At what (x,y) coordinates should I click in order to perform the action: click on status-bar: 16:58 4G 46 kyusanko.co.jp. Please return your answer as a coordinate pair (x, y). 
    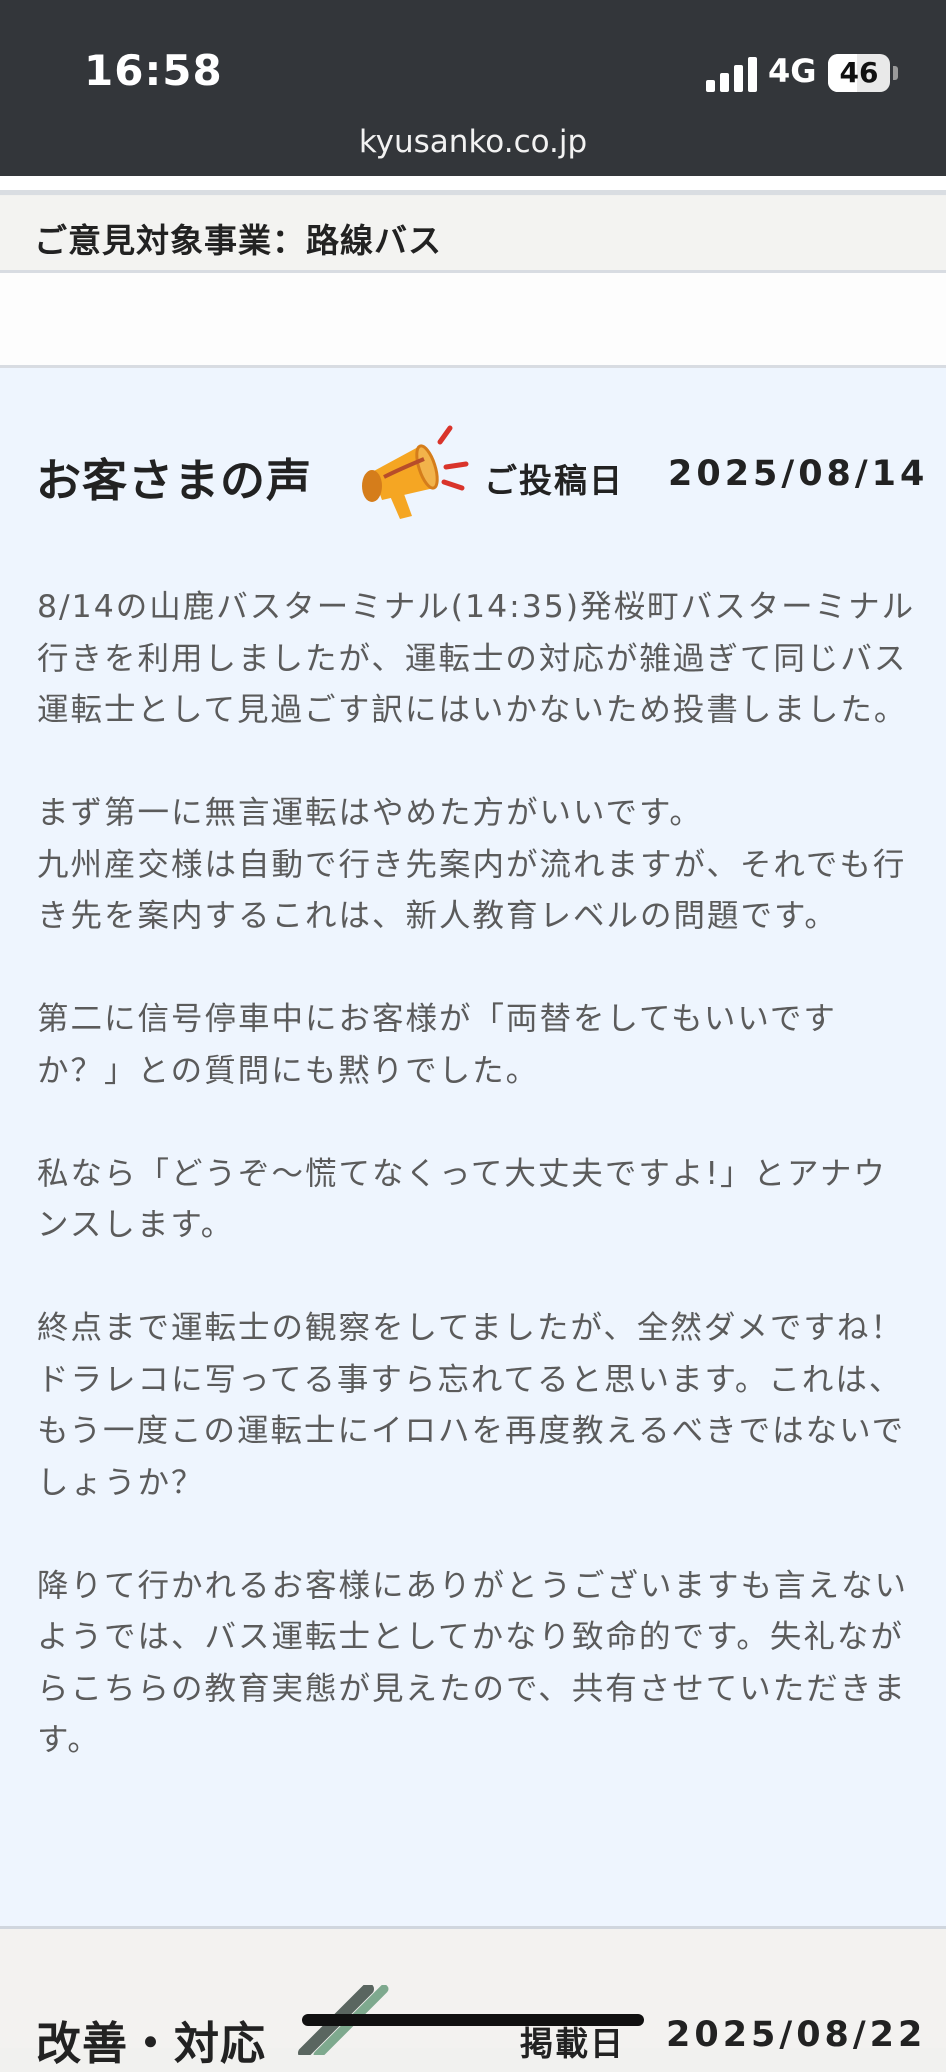
    Looking at the image, I should click on (473, 88).